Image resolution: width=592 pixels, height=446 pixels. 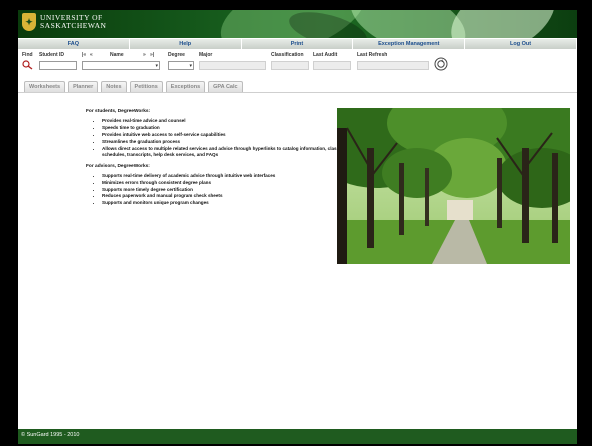 I want to click on last-audit-label: Last Audit, so click(x=325, y=55).